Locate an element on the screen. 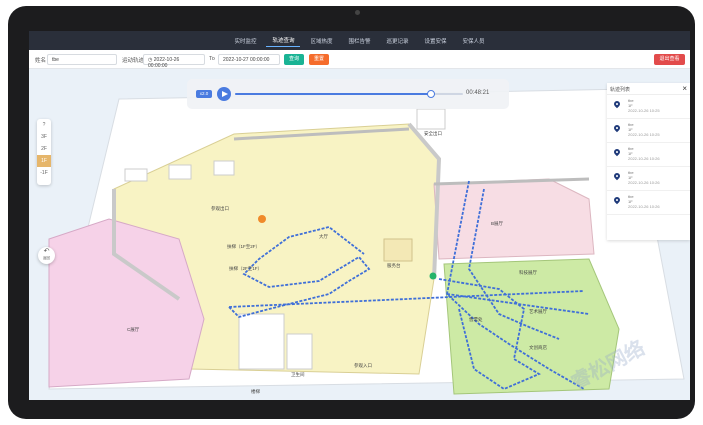  floor-selector: ? 3F 2F 1F -1F is located at coordinates (44, 152).